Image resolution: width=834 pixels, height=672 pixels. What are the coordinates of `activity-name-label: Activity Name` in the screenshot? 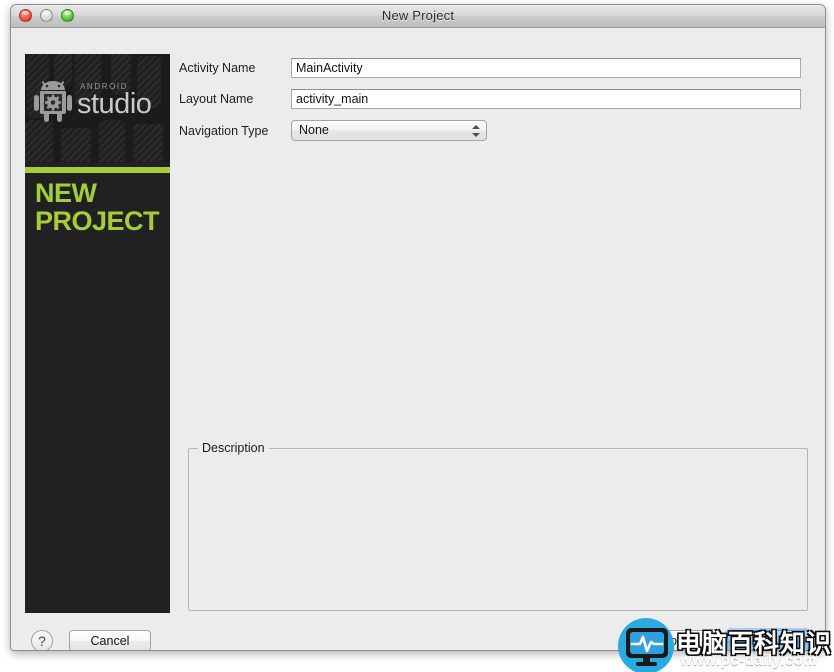 It's located at (217, 68).